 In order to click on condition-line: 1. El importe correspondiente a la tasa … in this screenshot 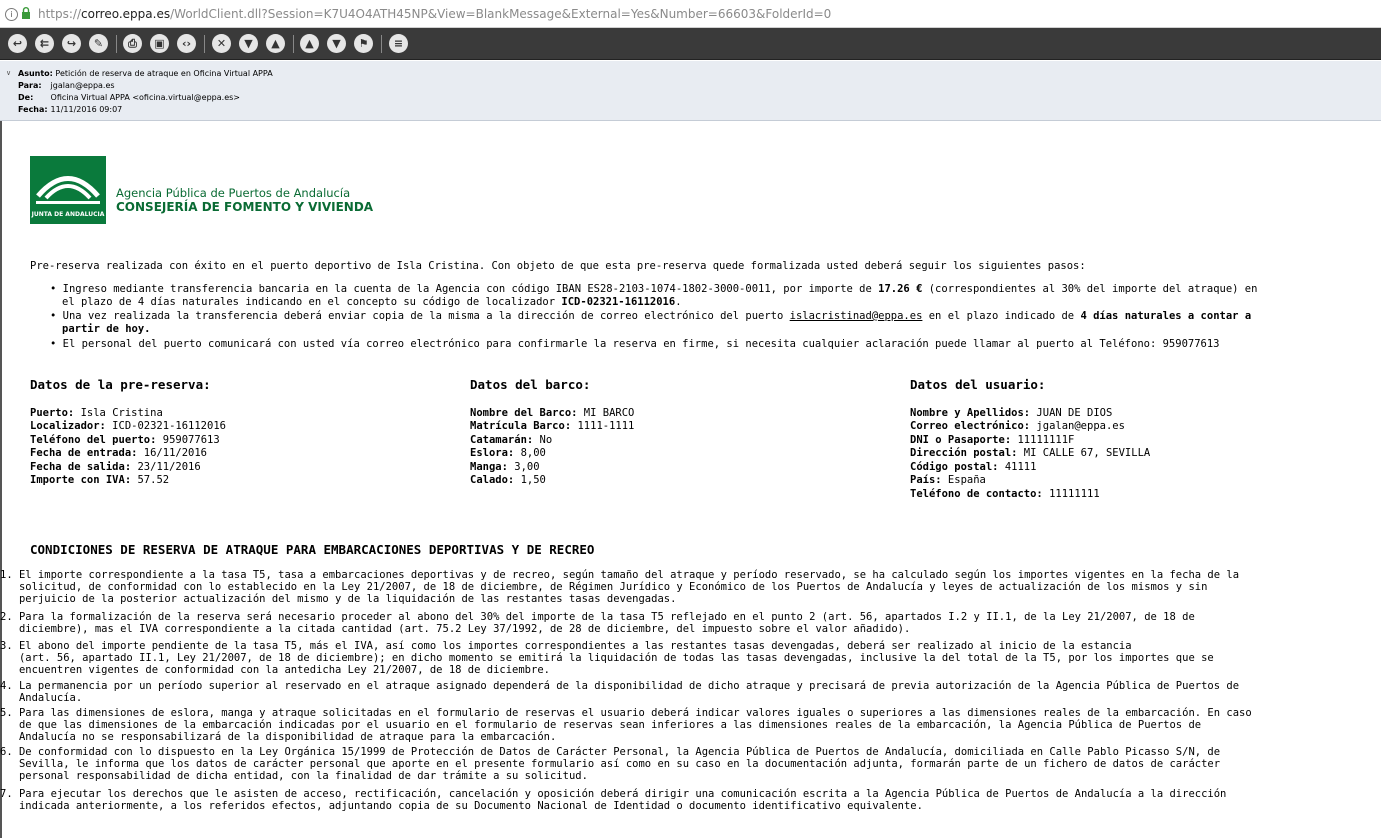, I will do `click(620, 575)`.